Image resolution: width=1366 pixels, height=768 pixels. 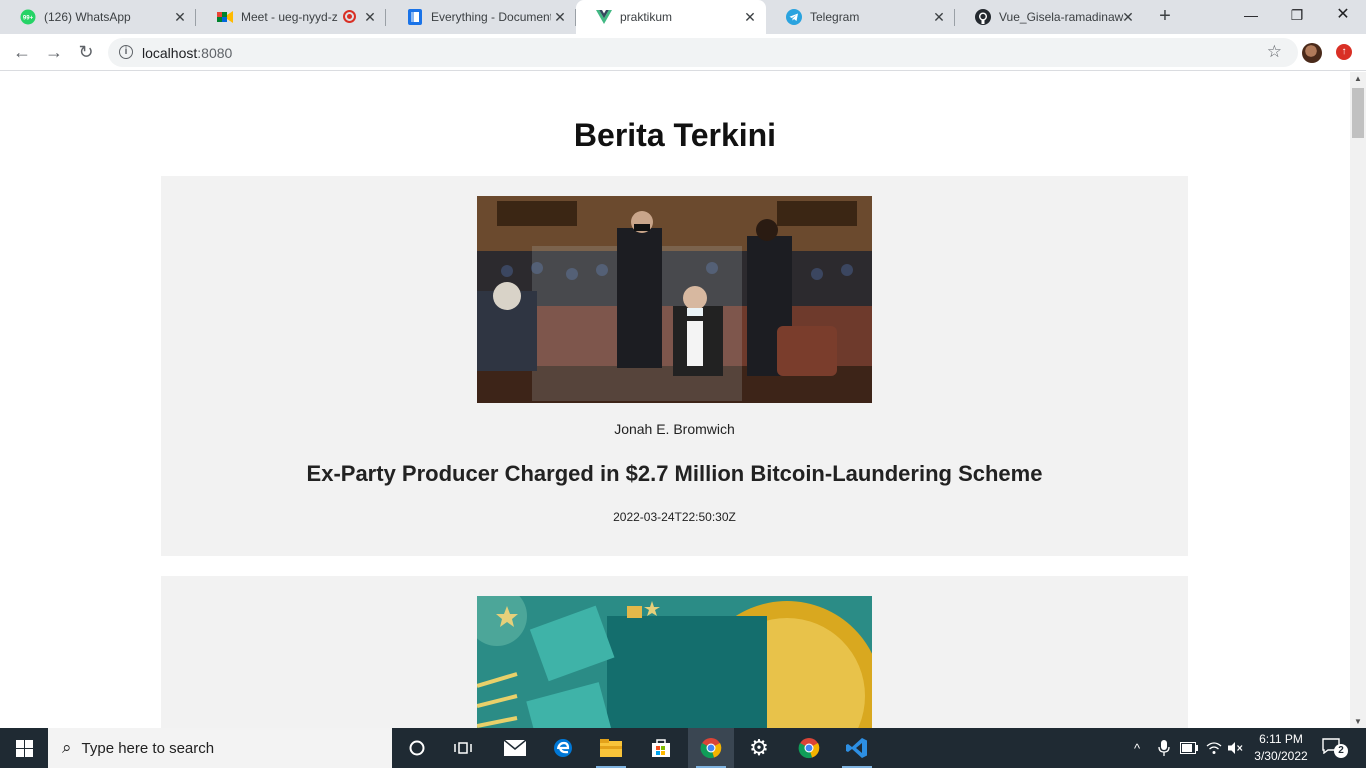 I want to click on svg-text: 99+, so click(x=28, y=19).